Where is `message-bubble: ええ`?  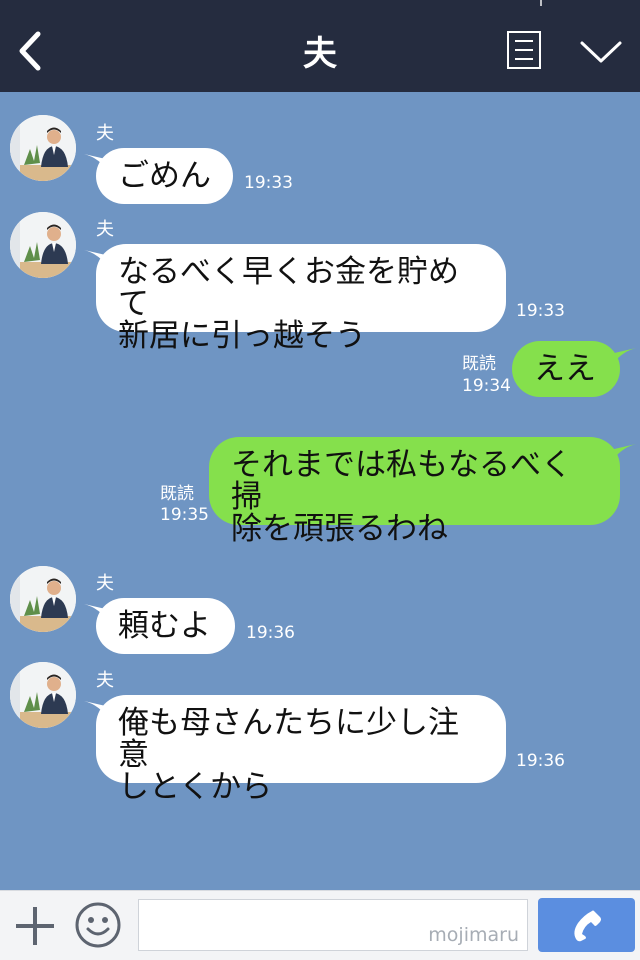 message-bubble: ええ is located at coordinates (566, 369).